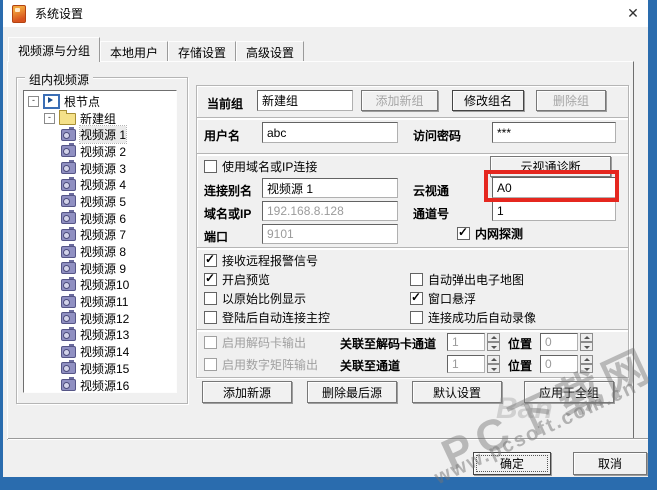 The image size is (657, 490). Describe the element at coordinates (512, 463) in the screenshot. I see `ok-button: 确定` at that location.